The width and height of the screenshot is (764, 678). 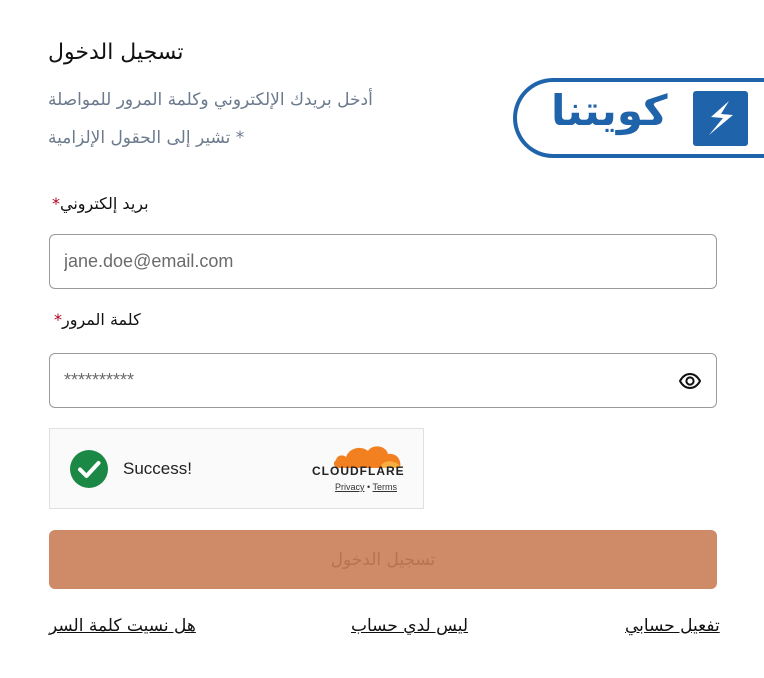 I want to click on logo-mark-icon, so click(x=720, y=118).